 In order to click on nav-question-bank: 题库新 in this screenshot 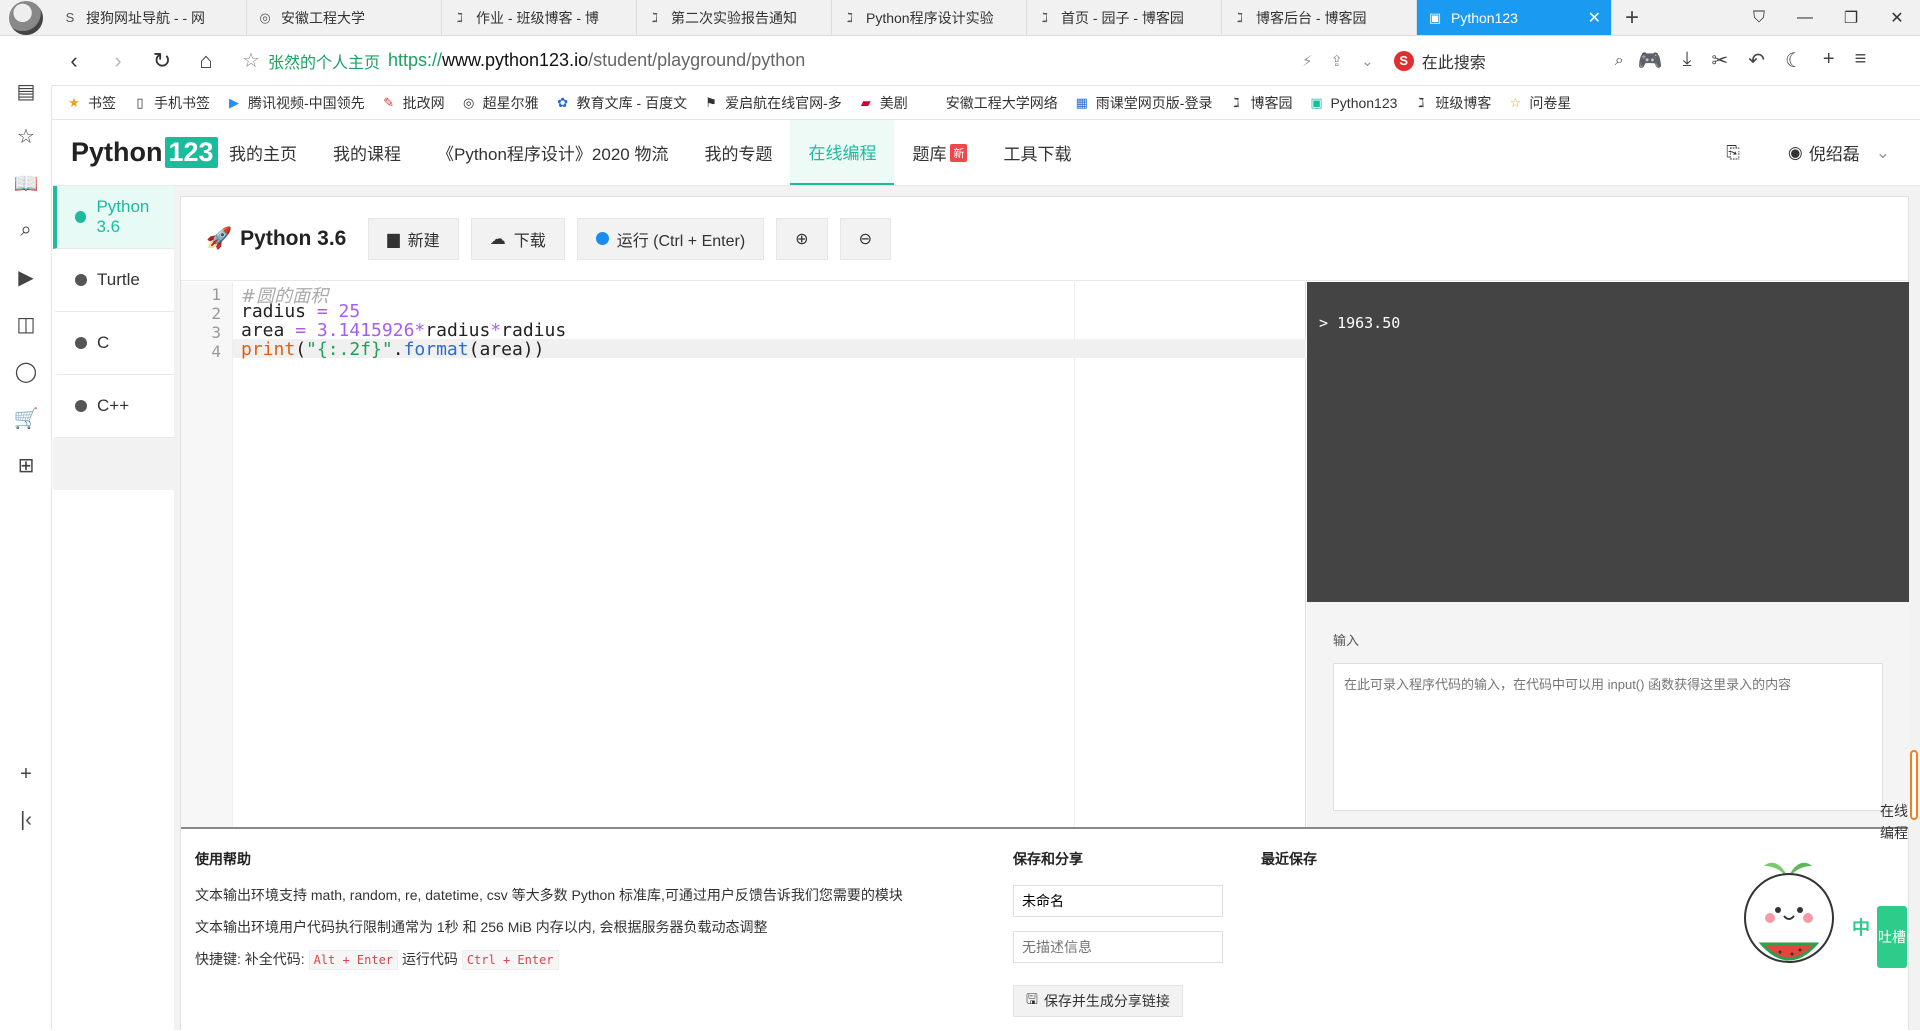, I will do `click(939, 152)`.